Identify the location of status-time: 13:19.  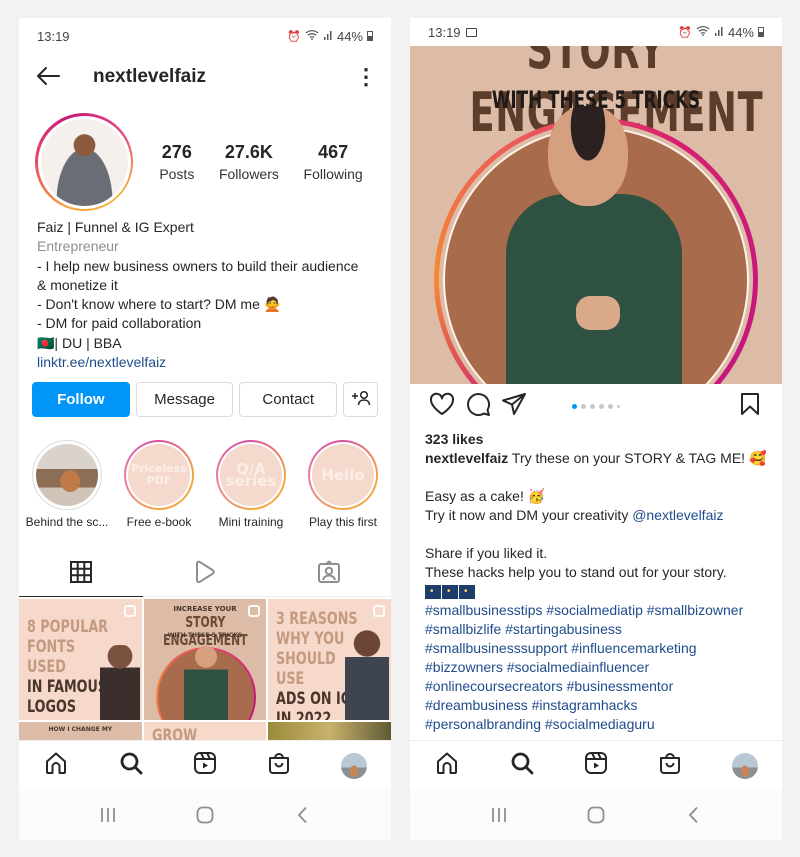
(53, 36).